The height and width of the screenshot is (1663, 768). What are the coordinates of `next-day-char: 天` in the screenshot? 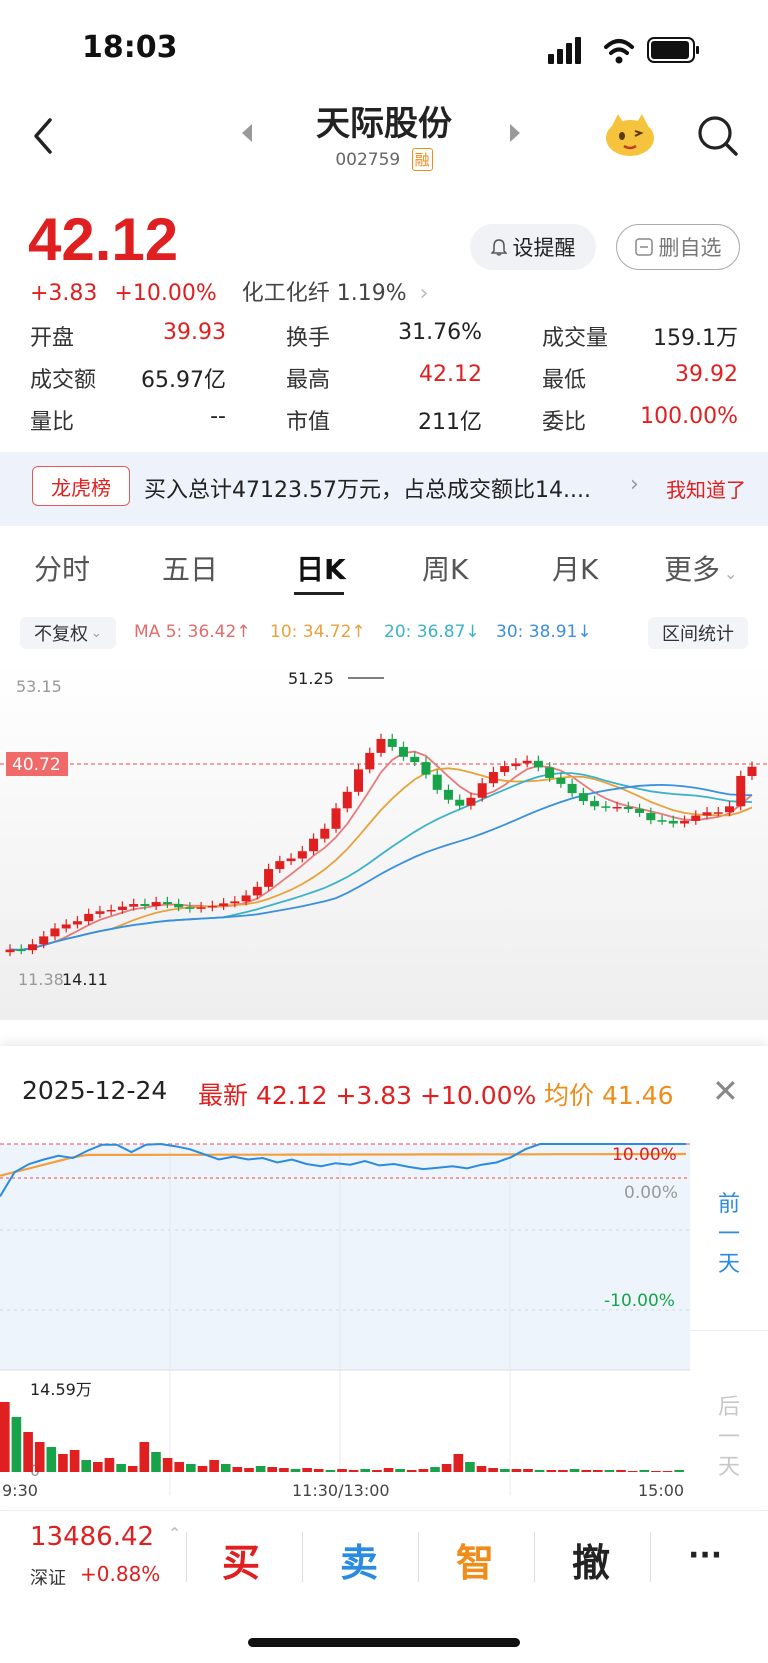 It's located at (728, 1467).